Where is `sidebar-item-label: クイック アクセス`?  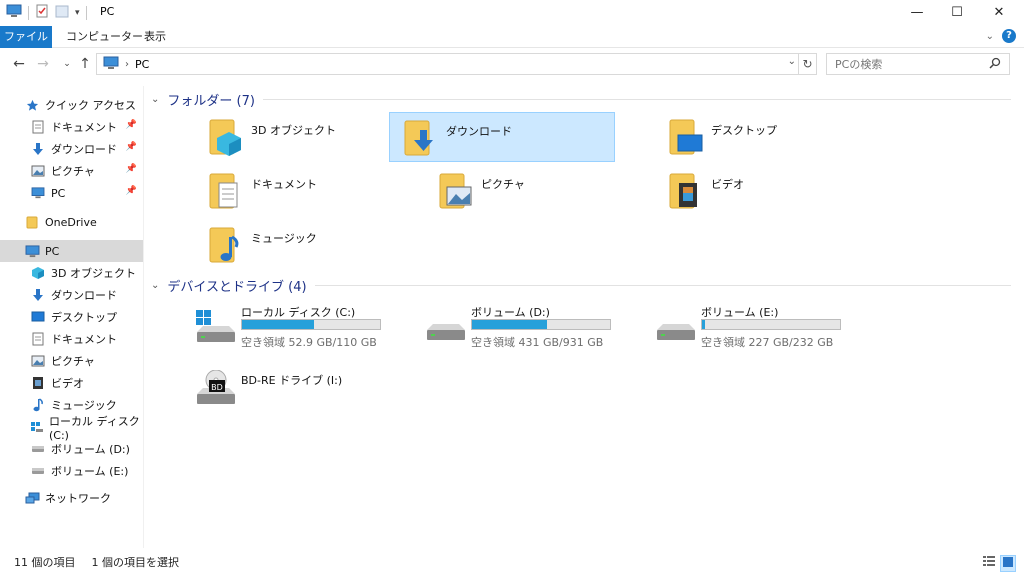
sidebar-item-label: クイック アクセス is located at coordinates (90, 105).